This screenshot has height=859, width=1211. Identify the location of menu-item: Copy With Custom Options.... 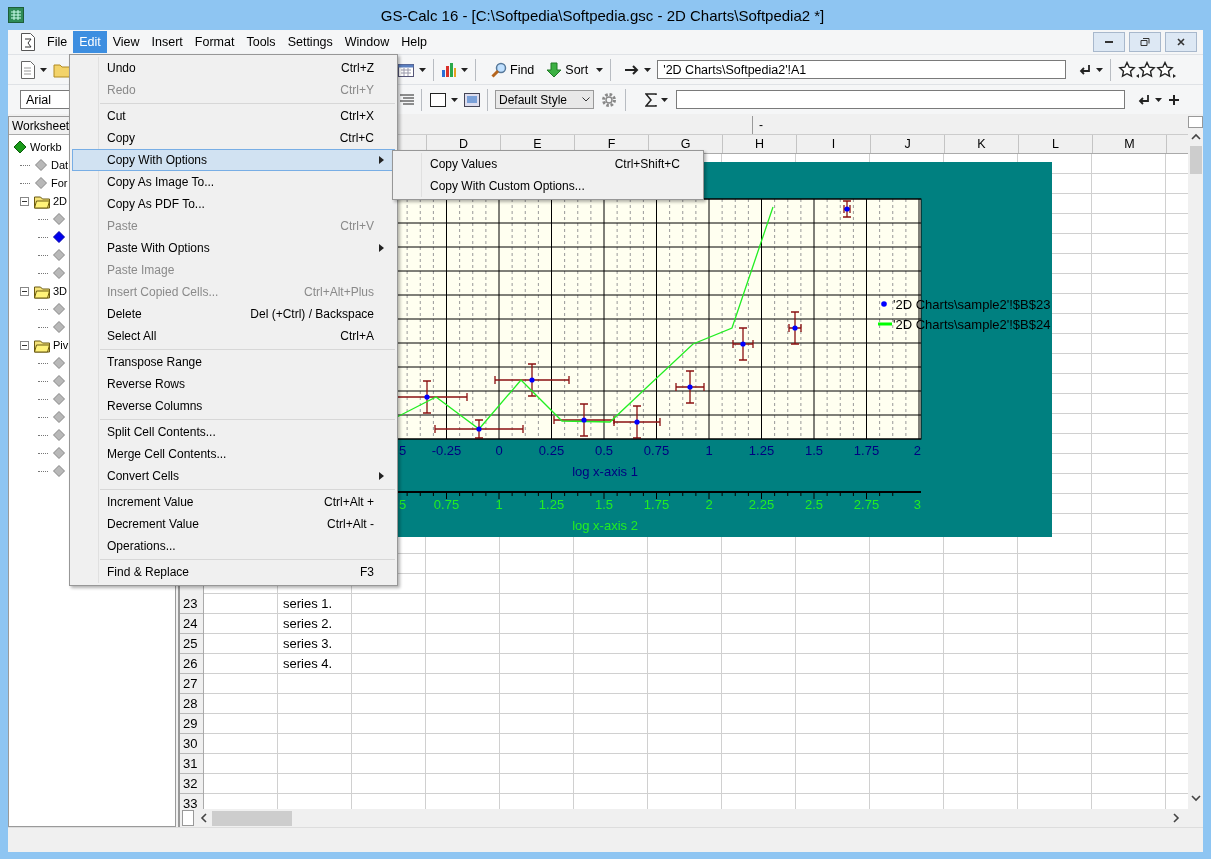
(548, 186).